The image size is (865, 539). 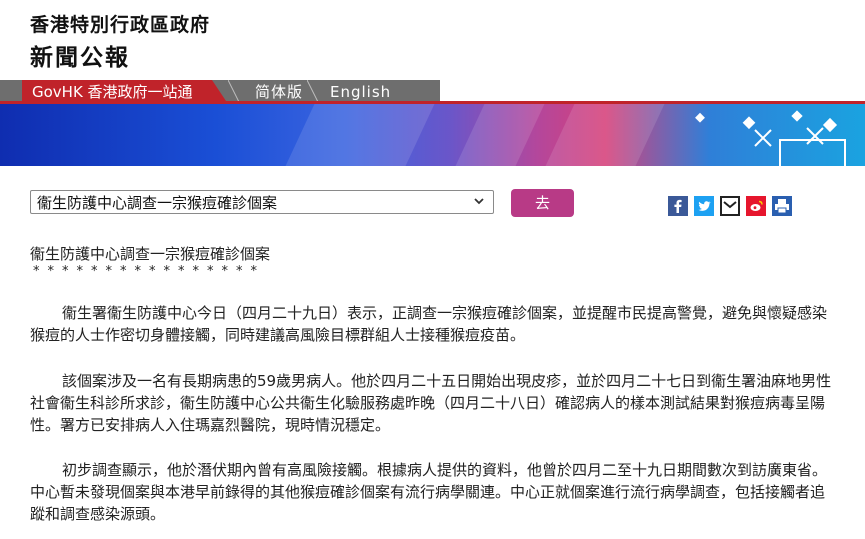 What do you see at coordinates (149, 271) in the screenshot?
I see `title-stars: ****************` at bounding box center [149, 271].